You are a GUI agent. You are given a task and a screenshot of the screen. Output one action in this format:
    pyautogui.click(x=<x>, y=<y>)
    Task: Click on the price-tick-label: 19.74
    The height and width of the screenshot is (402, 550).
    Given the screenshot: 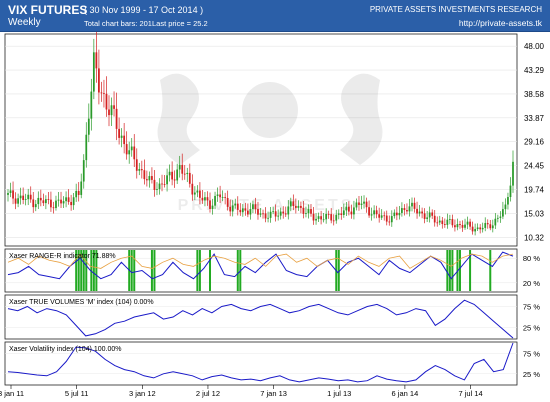 What is the action you would take?
    pyautogui.click(x=534, y=190)
    